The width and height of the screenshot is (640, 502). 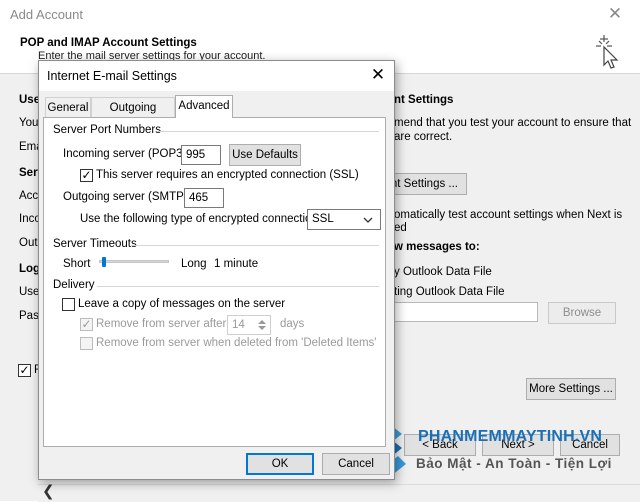 What do you see at coordinates (400, 228) in the screenshot?
I see `auto-test-text-2: ed` at bounding box center [400, 228].